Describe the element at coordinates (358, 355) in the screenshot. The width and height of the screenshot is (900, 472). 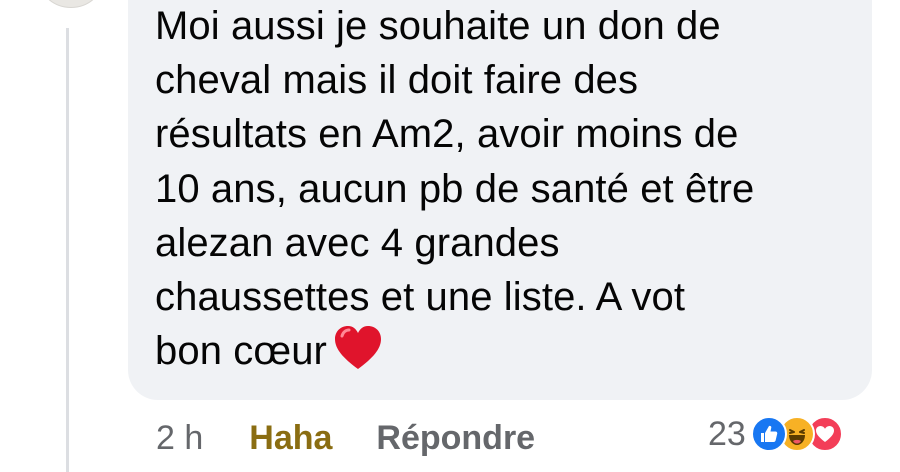
I see `heart-emoji-icon` at that location.